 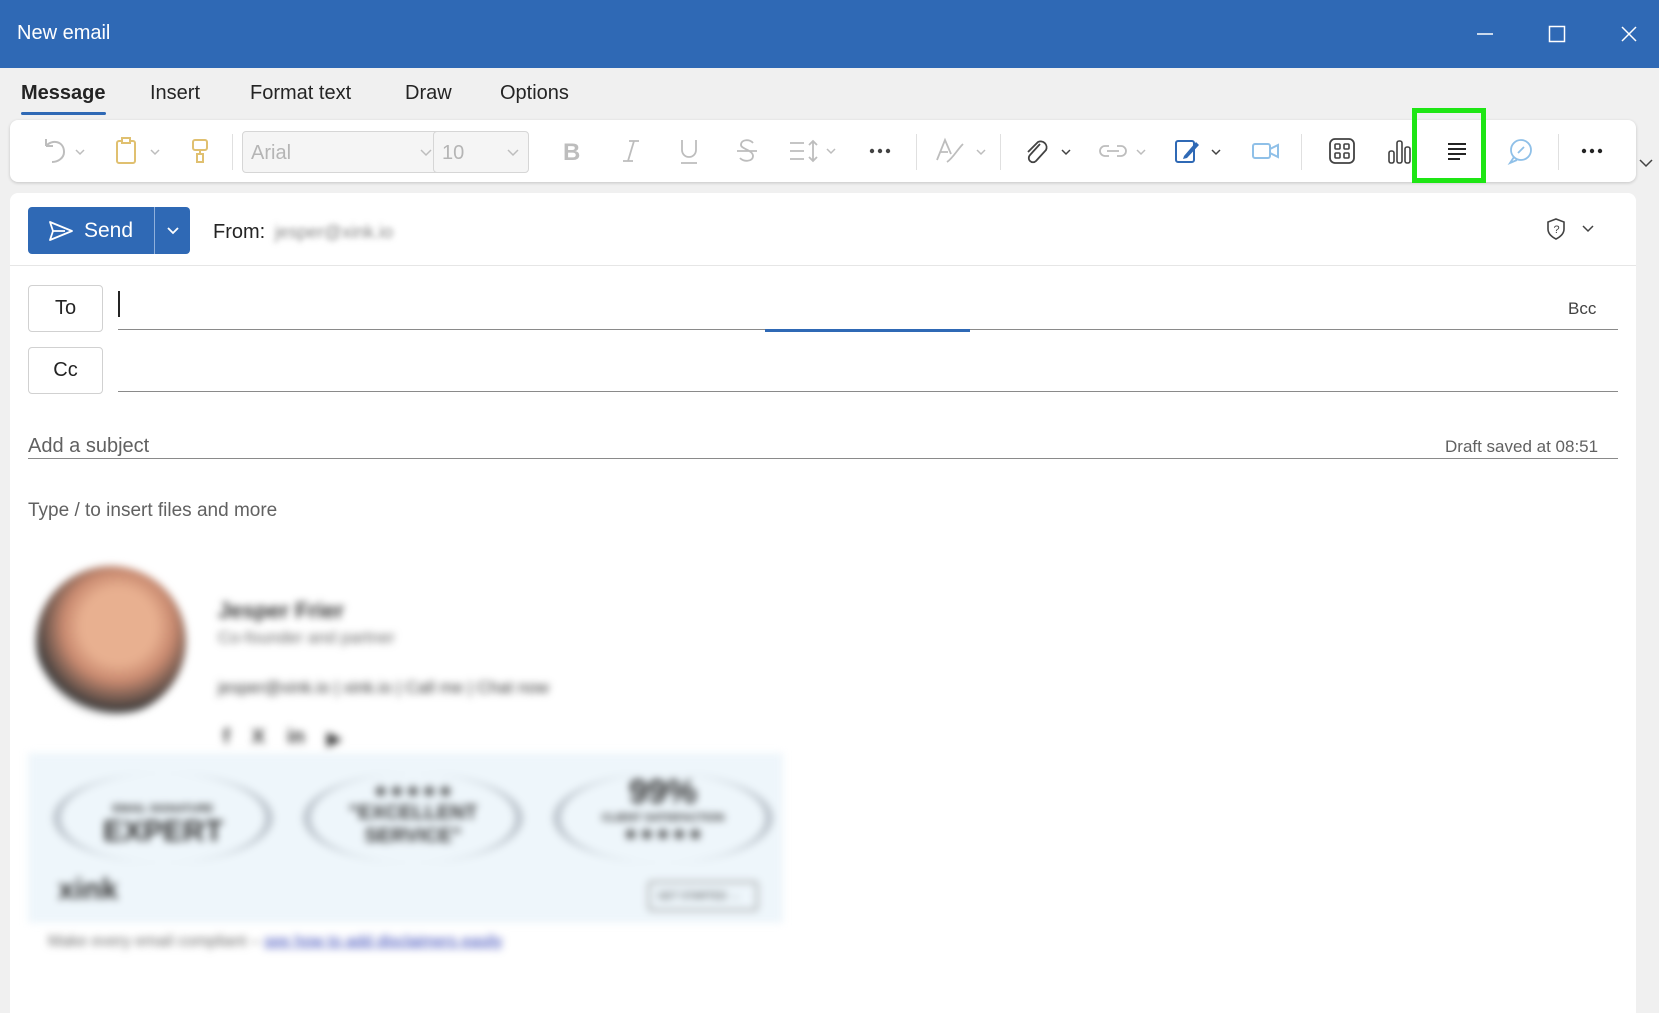 I want to click on badge-service: ★★★★★ "EXCELLENT SERVICE", so click(x=413, y=818).